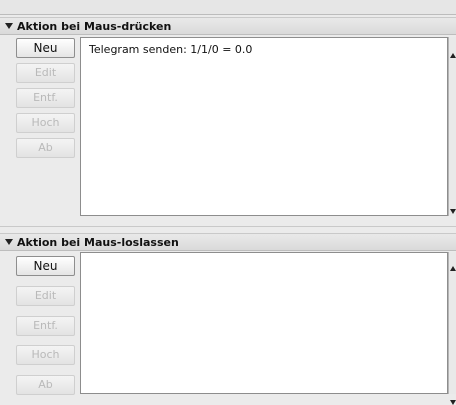 The image size is (456, 405). I want to click on release-list-scrollbar, so click(452, 328).